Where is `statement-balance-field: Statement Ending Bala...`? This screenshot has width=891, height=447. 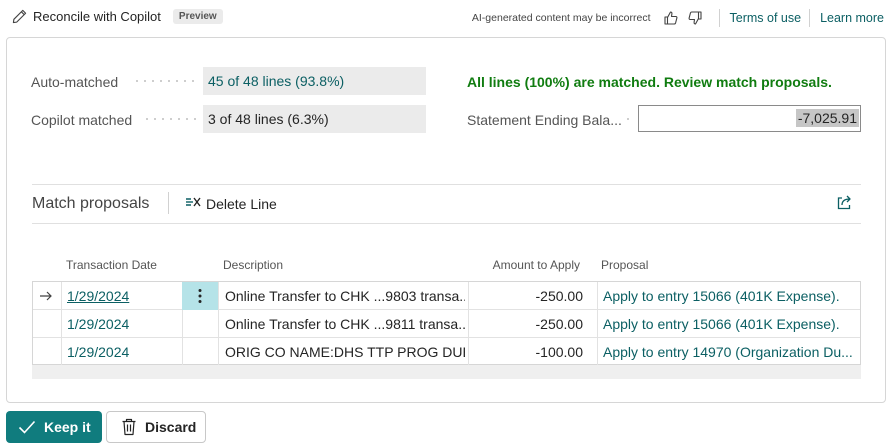
statement-balance-field: Statement Ending Bala... is located at coordinates (544, 120).